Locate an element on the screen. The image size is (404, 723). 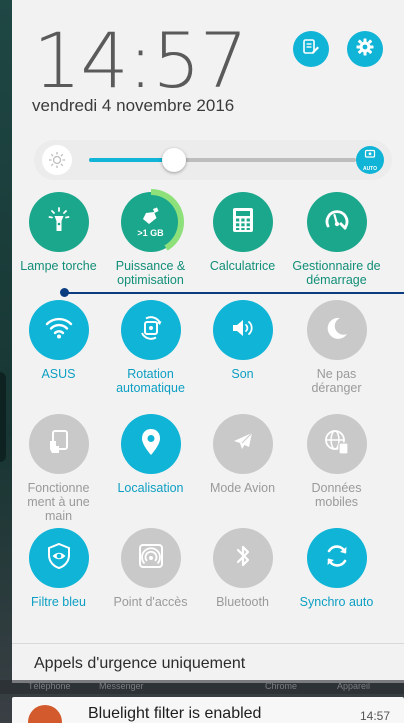
tile-location-button is located at coordinates (150, 444).